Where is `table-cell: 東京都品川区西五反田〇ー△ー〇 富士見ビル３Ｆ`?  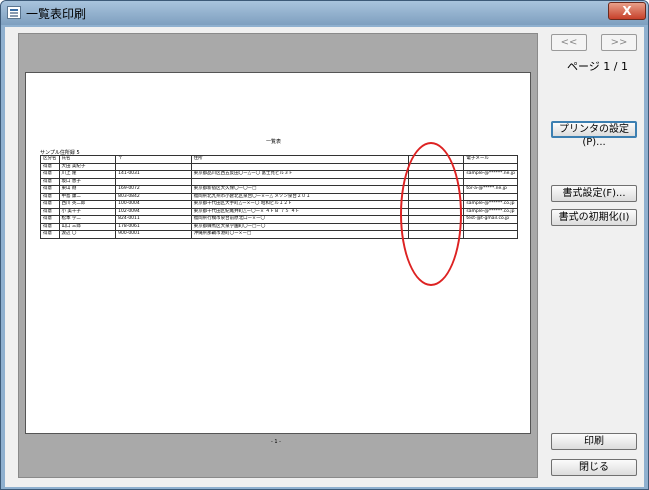 table-cell: 東京都品川区西五反田〇ー△ー〇 富士見ビル３Ｆ is located at coordinates (299, 174).